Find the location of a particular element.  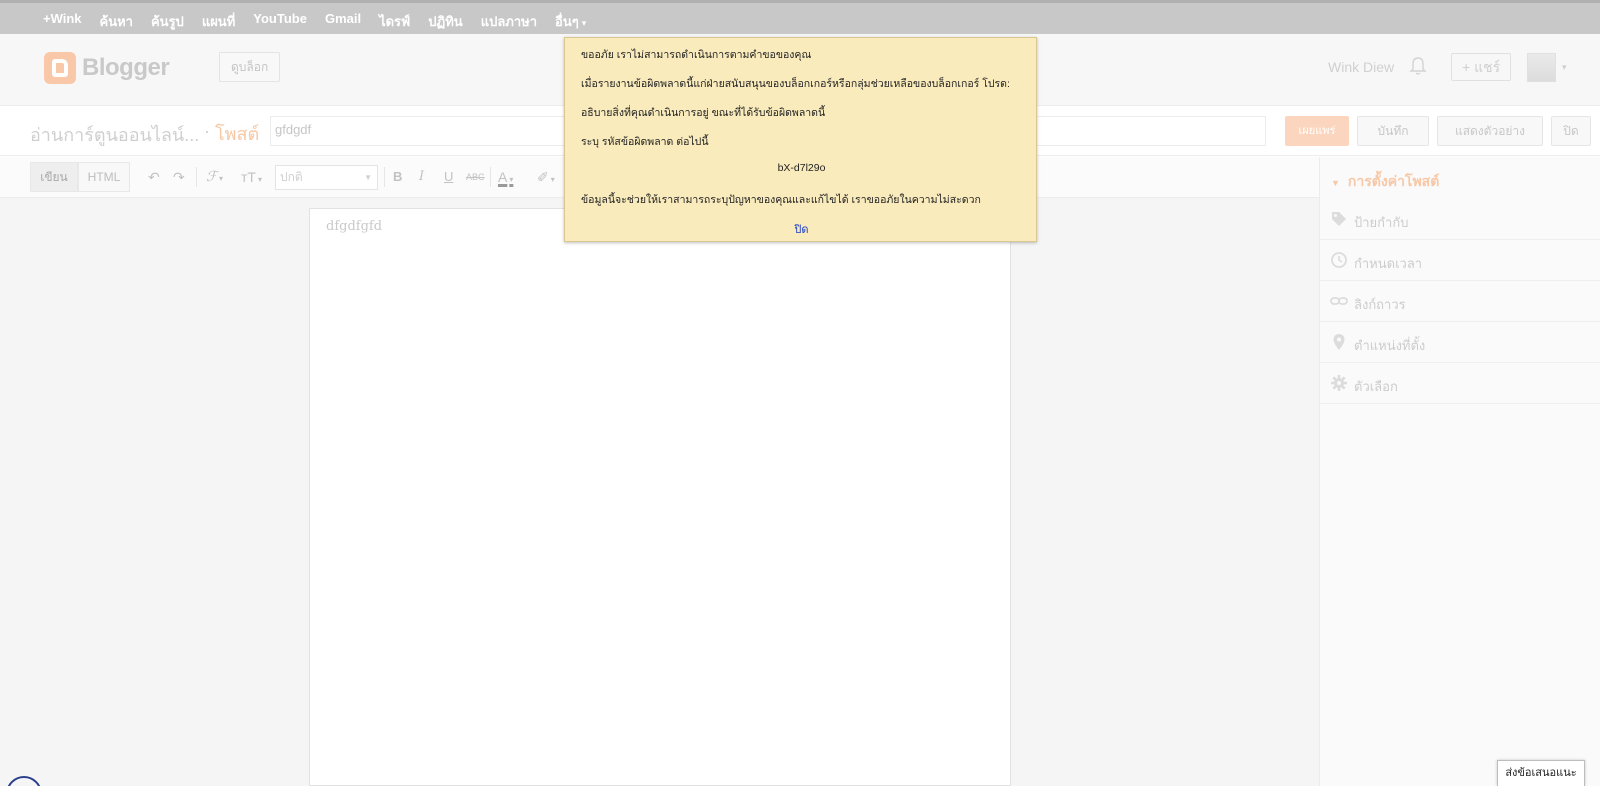

html-mode-tab: HTML is located at coordinates (104, 177).